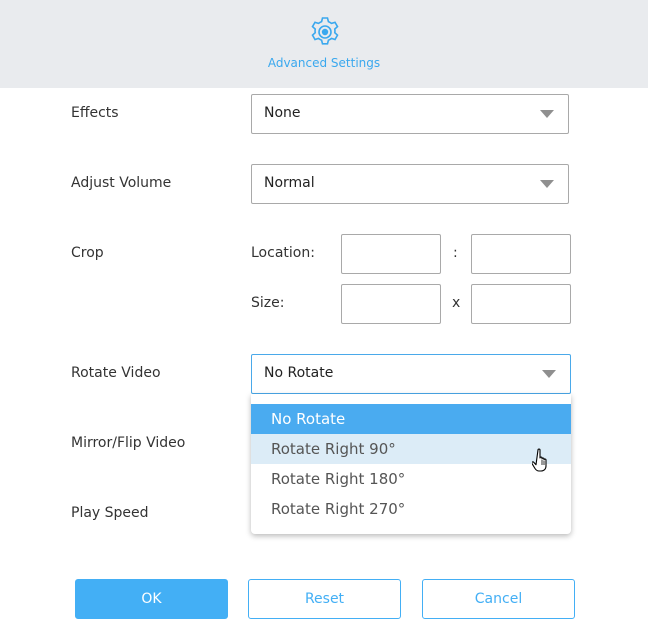 This screenshot has width=648, height=640. I want to click on crop-size-width-input, so click(391, 304).